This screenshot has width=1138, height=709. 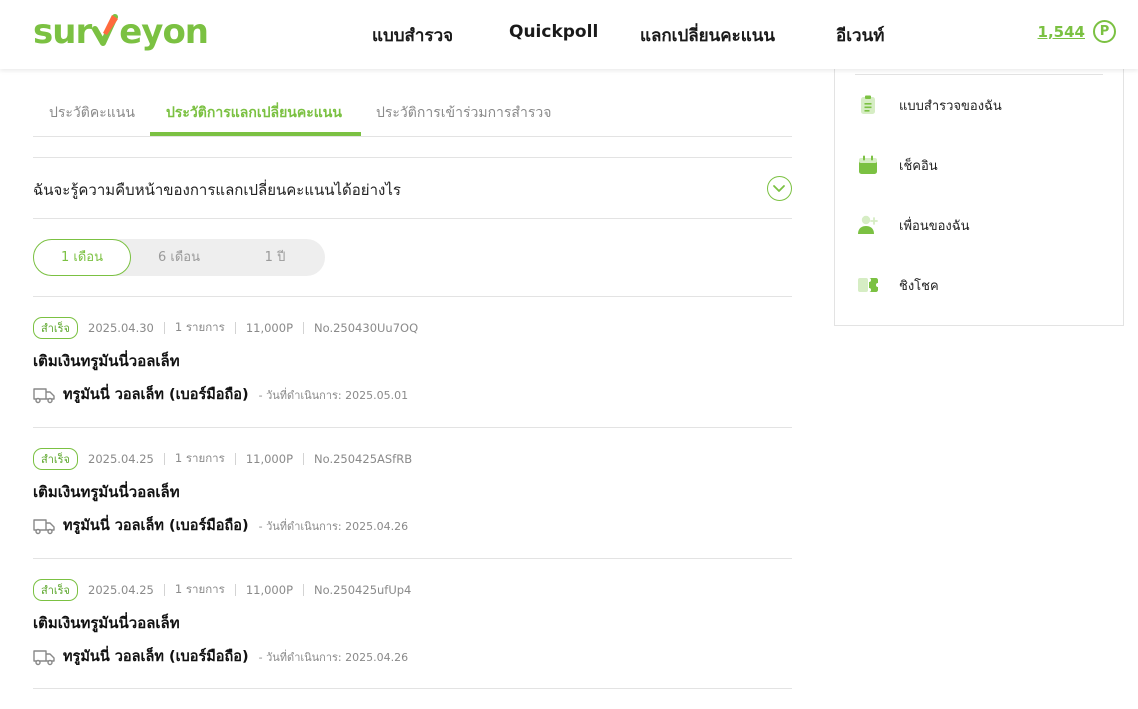 What do you see at coordinates (1061, 32) in the screenshot?
I see `points-value: 1,544` at bounding box center [1061, 32].